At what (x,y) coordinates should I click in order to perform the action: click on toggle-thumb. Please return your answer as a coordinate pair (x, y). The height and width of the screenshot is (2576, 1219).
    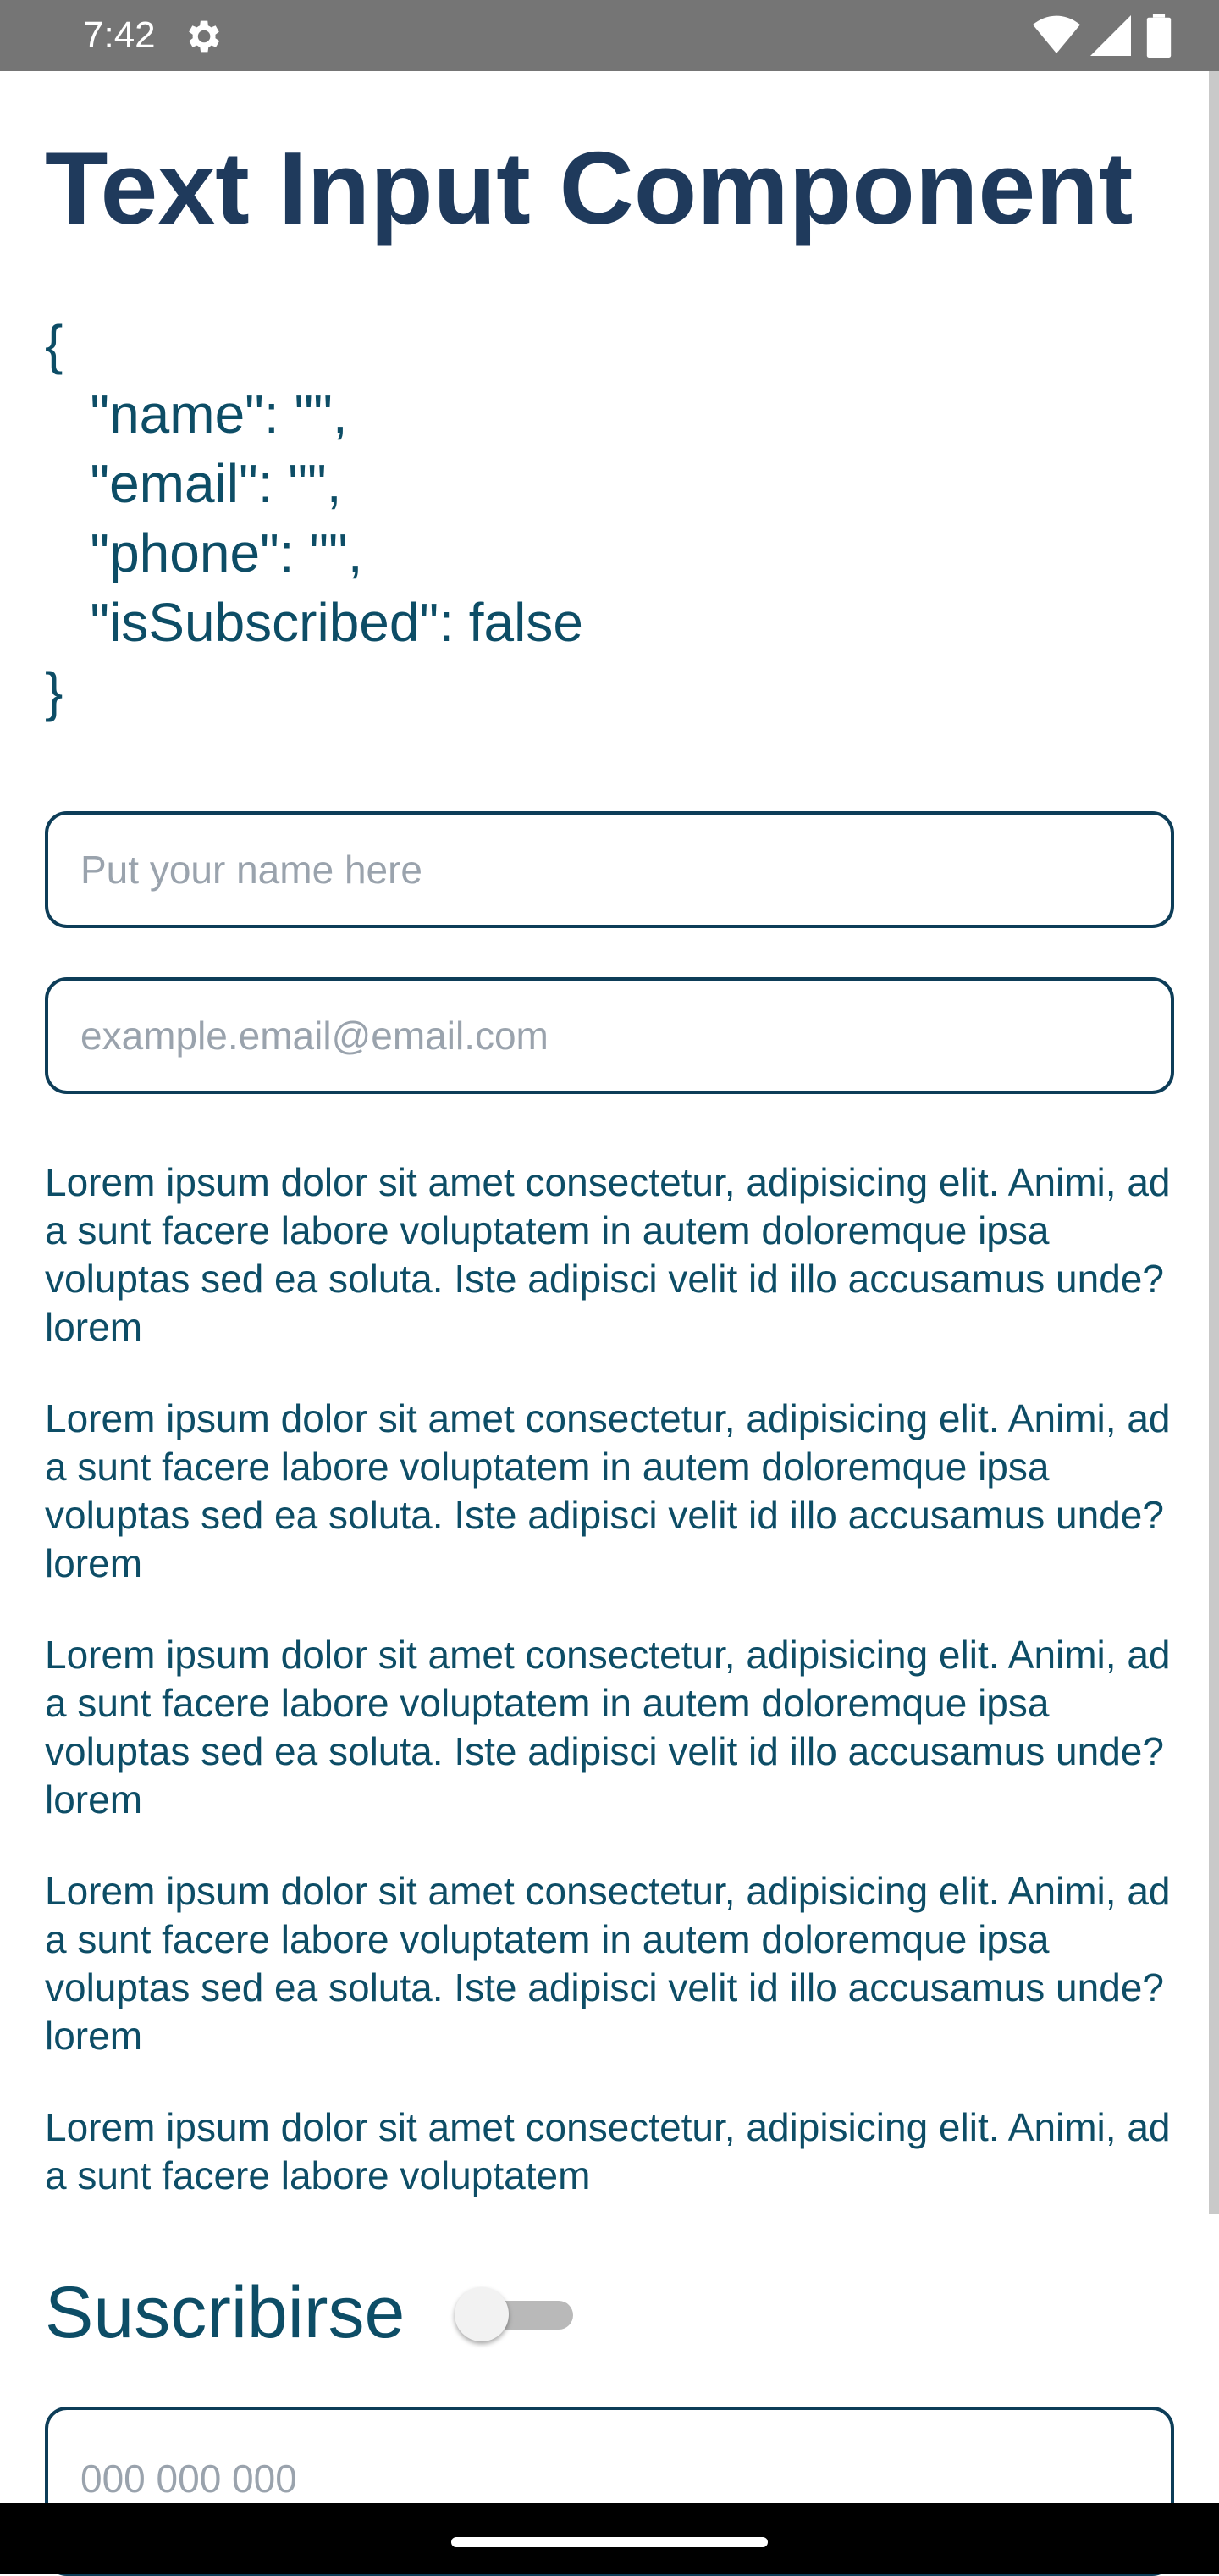
    Looking at the image, I should click on (482, 2314).